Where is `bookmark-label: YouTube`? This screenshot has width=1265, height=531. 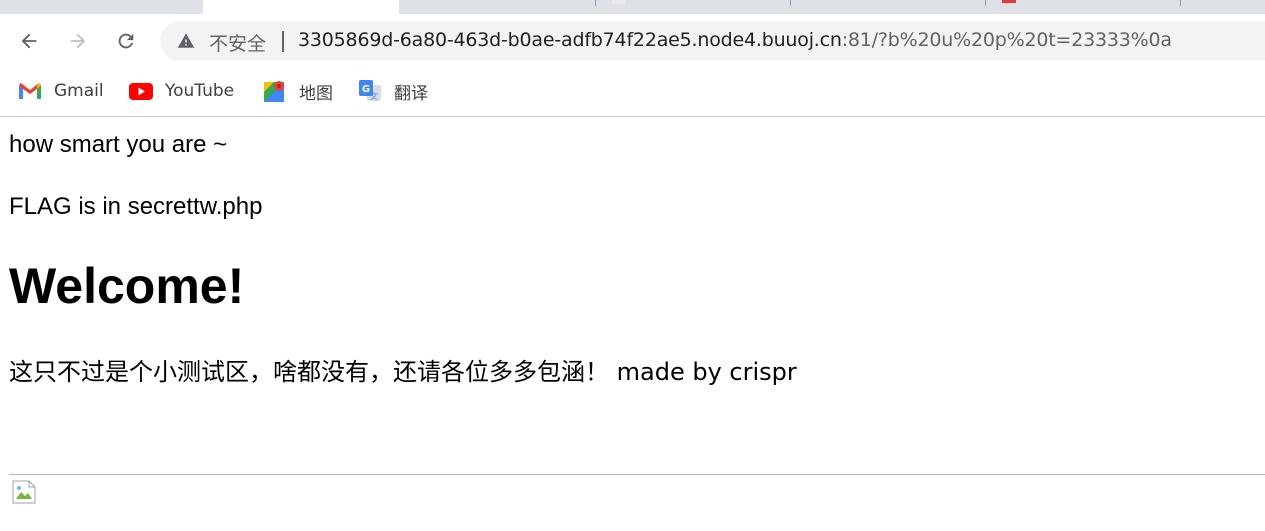 bookmark-label: YouTube is located at coordinates (200, 91).